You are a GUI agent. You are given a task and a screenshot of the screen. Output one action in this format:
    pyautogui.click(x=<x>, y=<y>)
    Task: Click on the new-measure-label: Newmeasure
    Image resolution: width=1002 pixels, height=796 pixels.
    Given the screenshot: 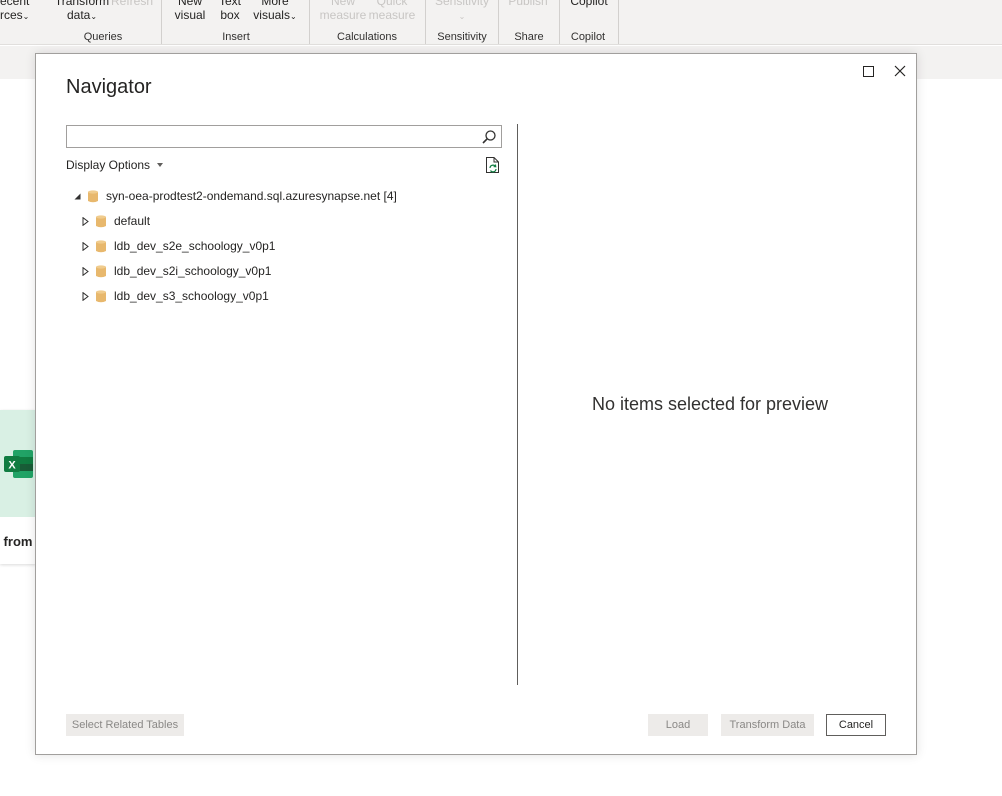 What is the action you would take?
    pyautogui.click(x=343, y=11)
    